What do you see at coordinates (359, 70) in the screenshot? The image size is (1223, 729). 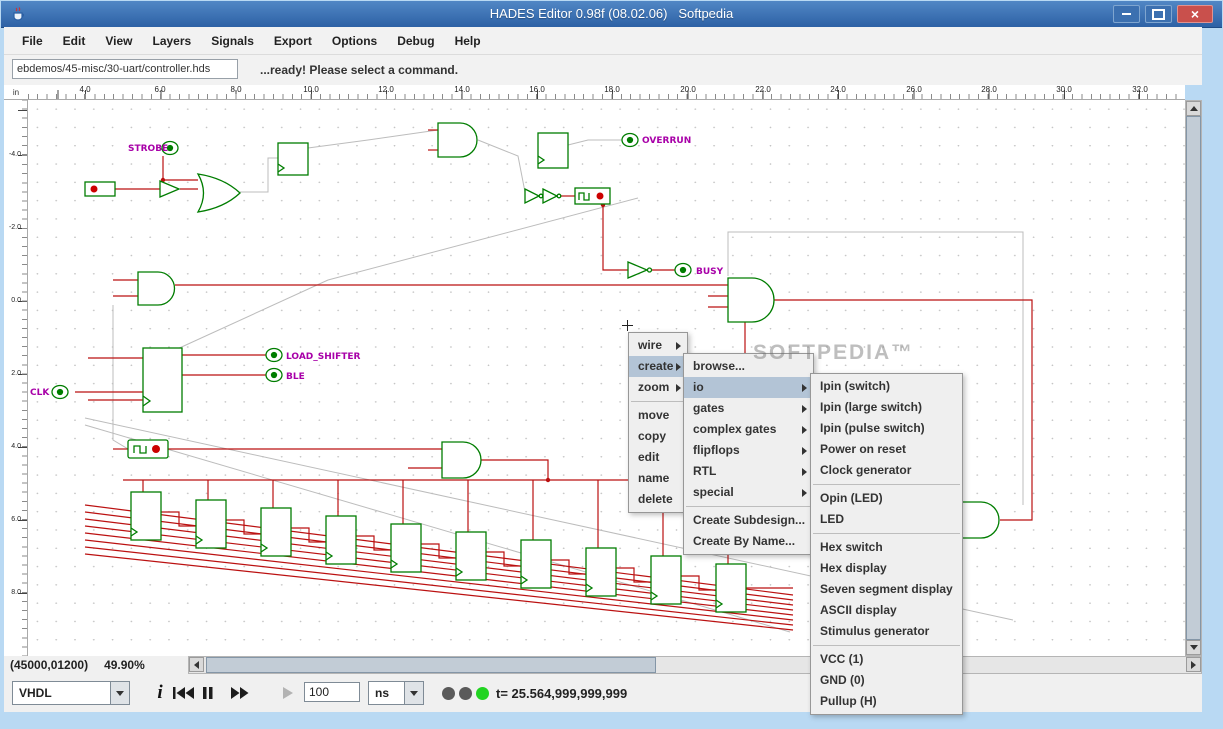 I see `status-message: ...ready! Please select a command.` at bounding box center [359, 70].